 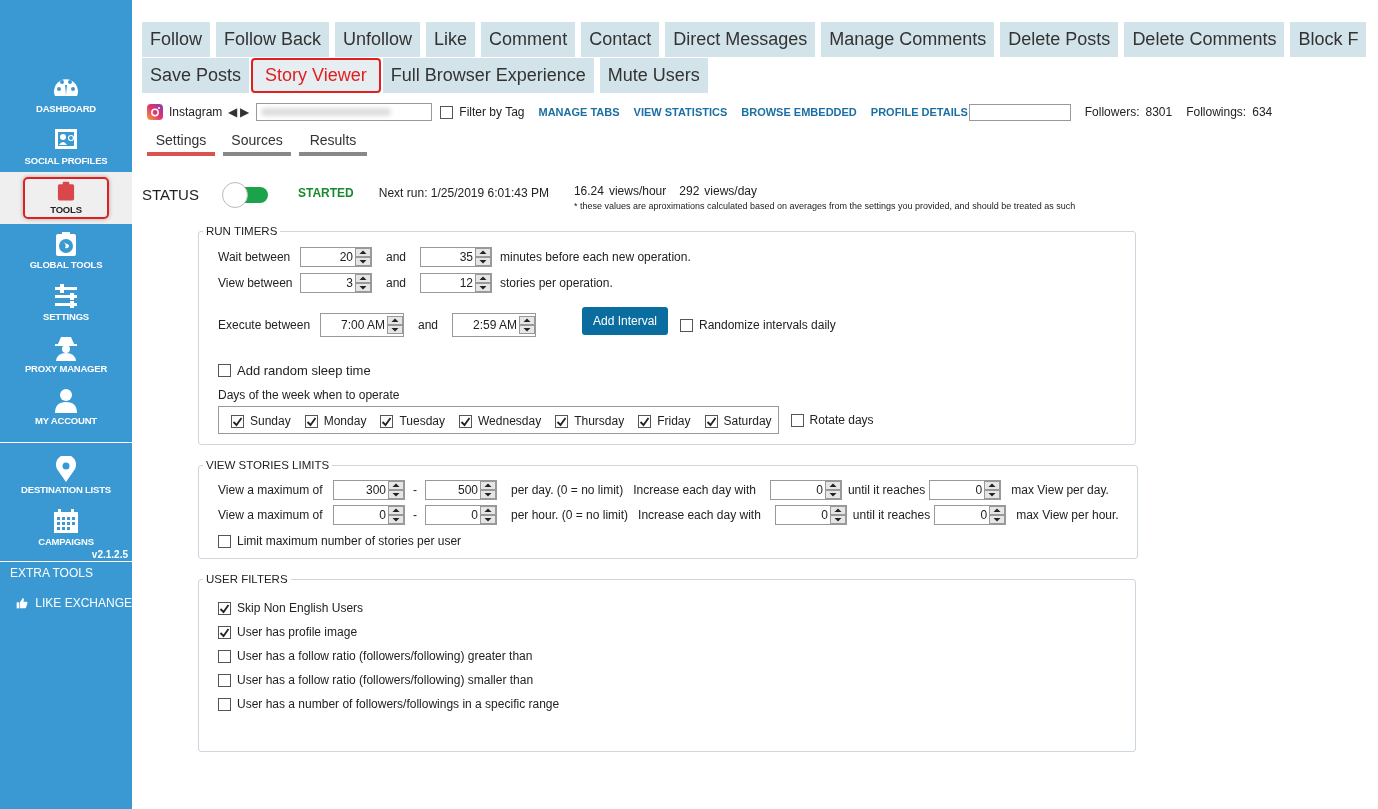 What do you see at coordinates (456, 283) in the screenshot?
I see `number-spinner: 12` at bounding box center [456, 283].